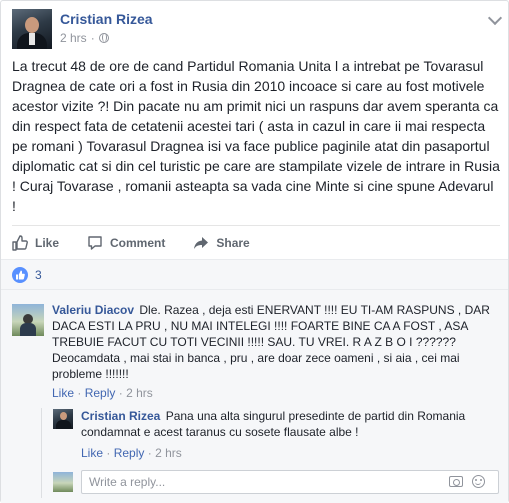  I want to click on post-meta: 2 hrs ·, so click(84, 38).